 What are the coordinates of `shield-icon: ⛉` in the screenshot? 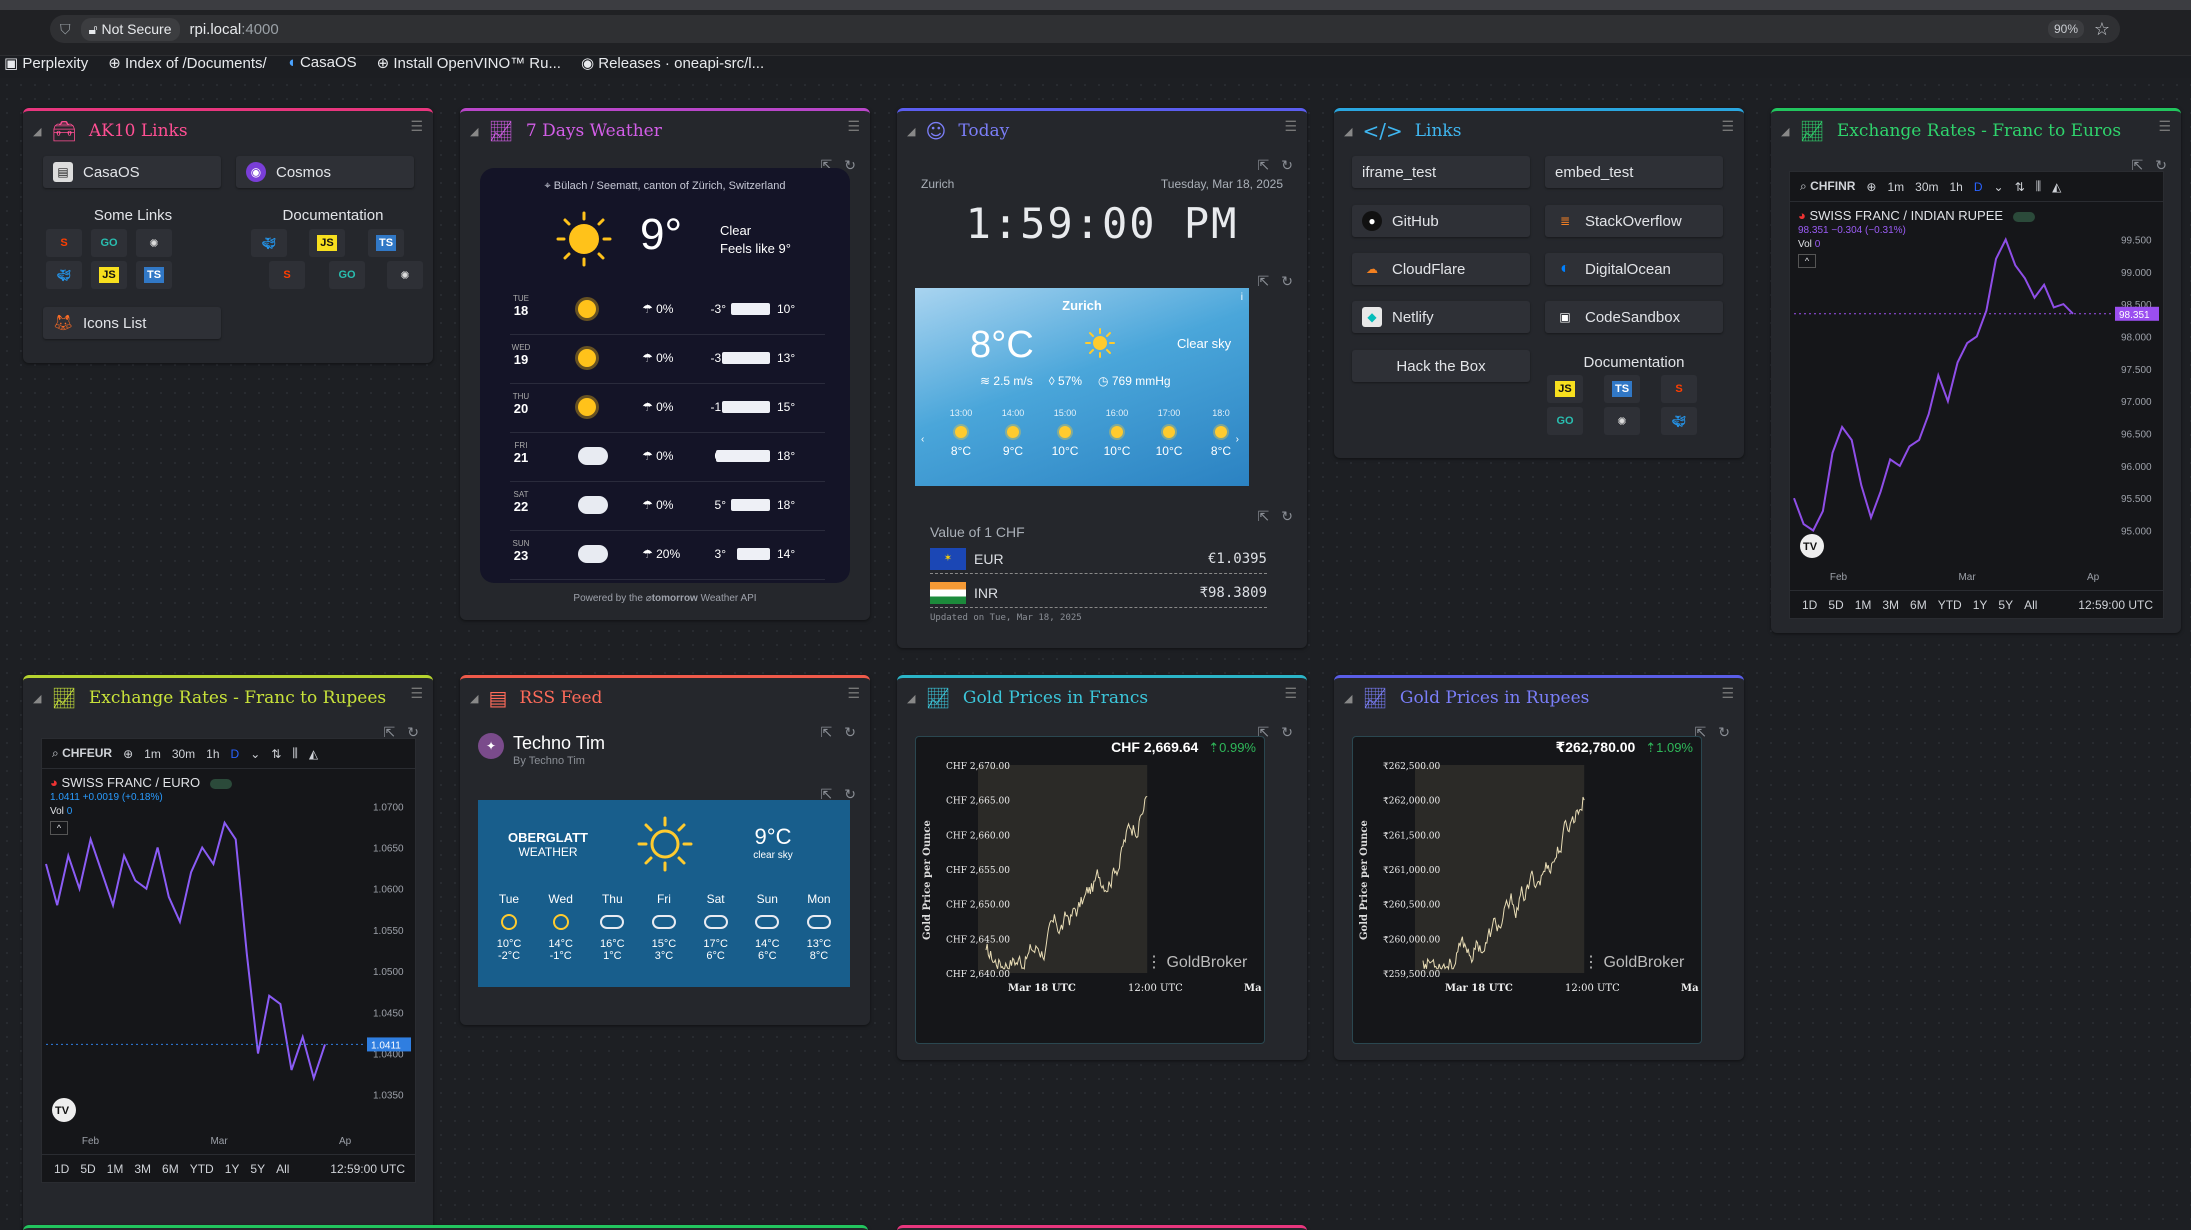 It's located at (65, 29).